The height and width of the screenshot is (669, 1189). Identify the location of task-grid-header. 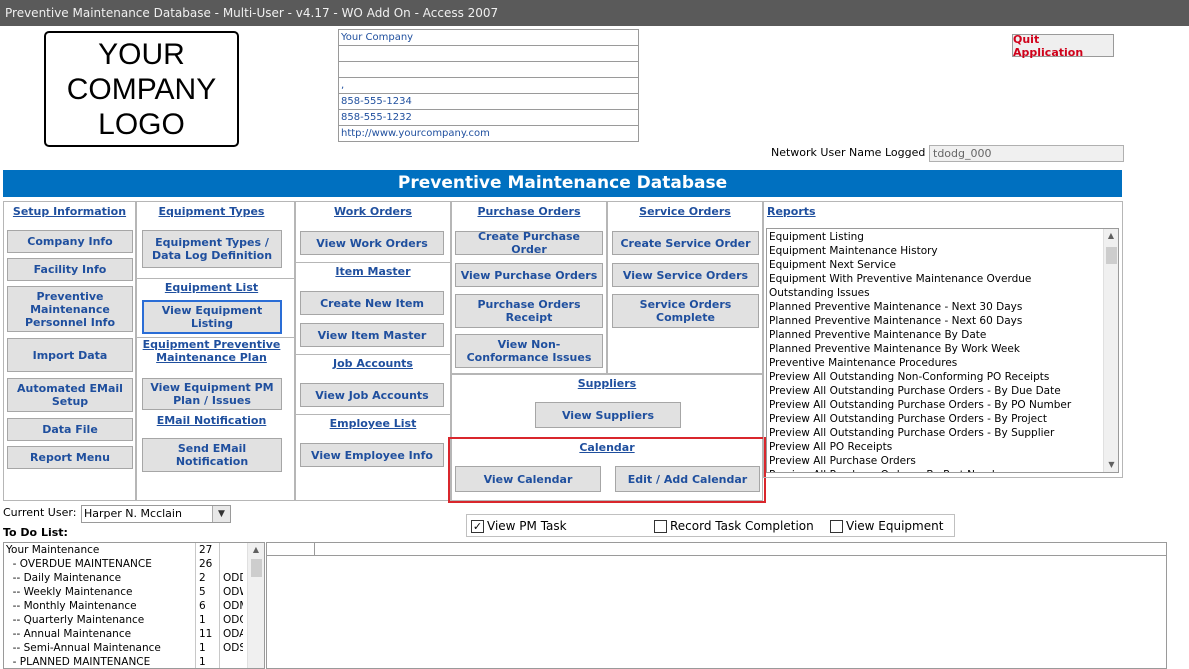
(716, 549).